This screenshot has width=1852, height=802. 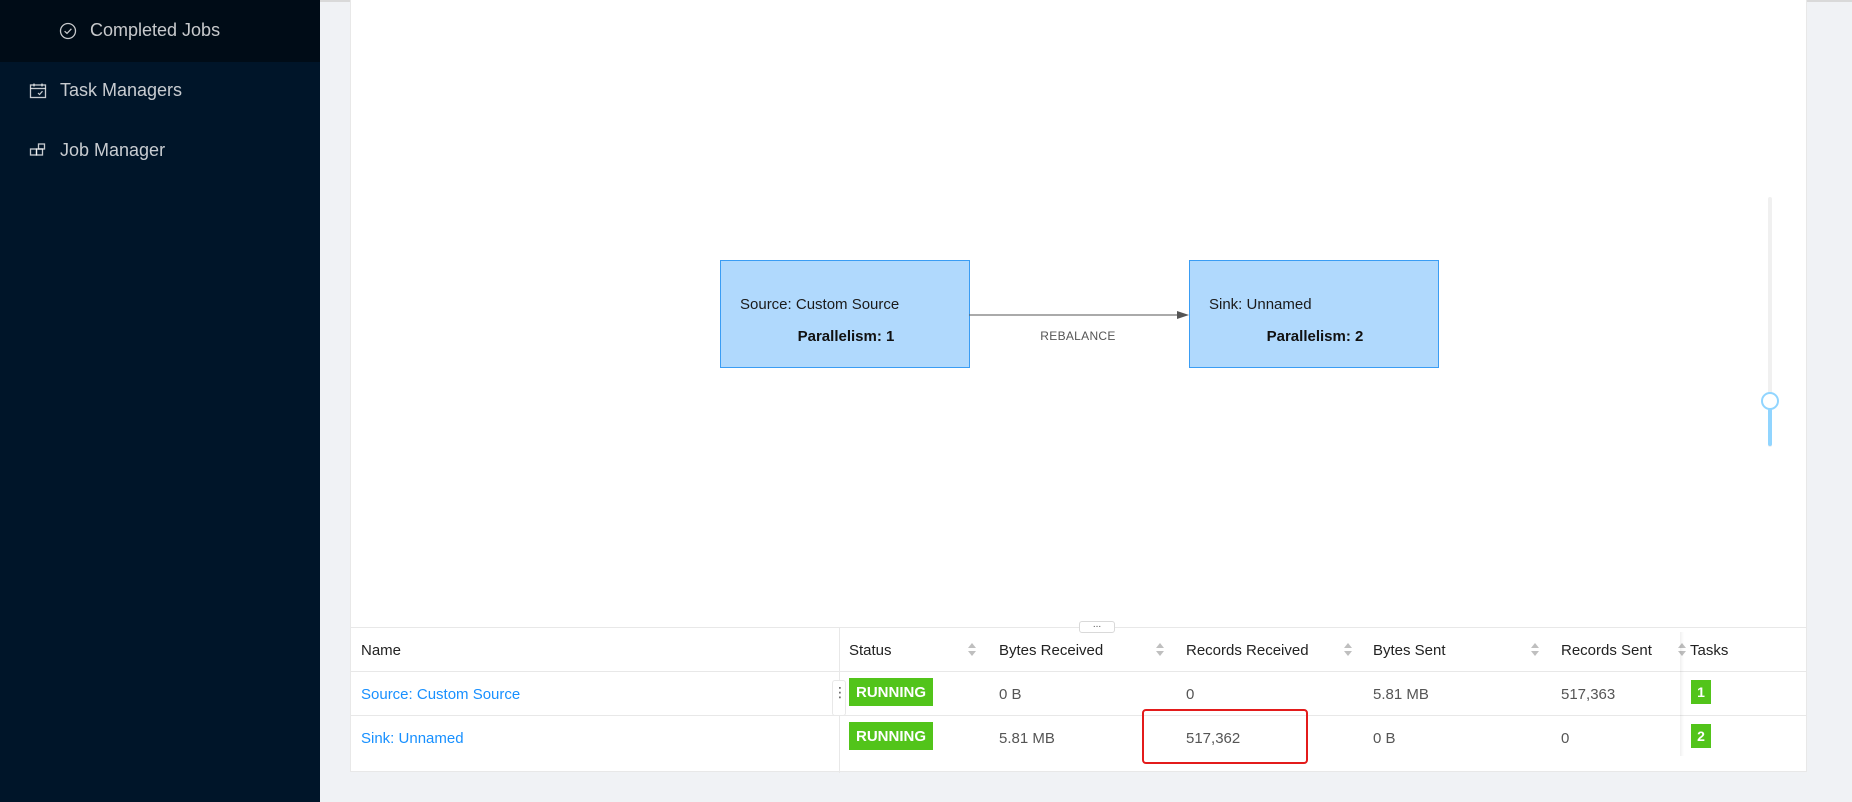 What do you see at coordinates (381, 650) in the screenshot?
I see `header-name: Name` at bounding box center [381, 650].